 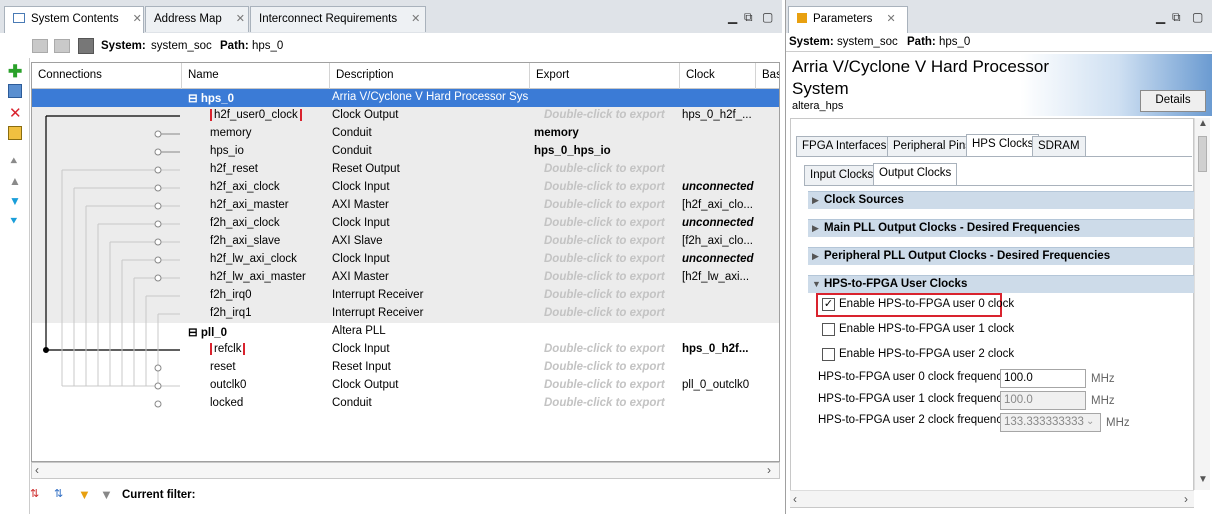 I want to click on column-header-description: Description, so click(x=430, y=76).